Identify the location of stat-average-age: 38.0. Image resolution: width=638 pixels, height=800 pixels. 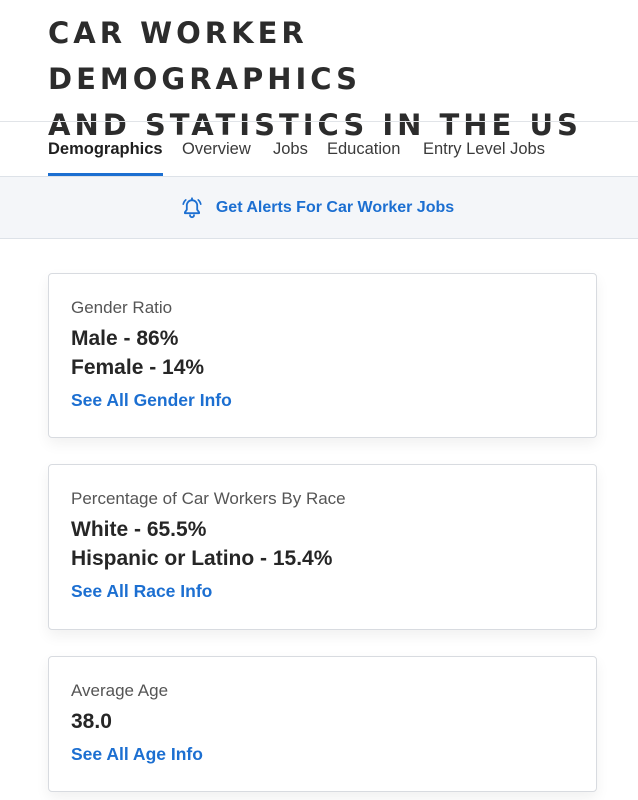
(91, 721).